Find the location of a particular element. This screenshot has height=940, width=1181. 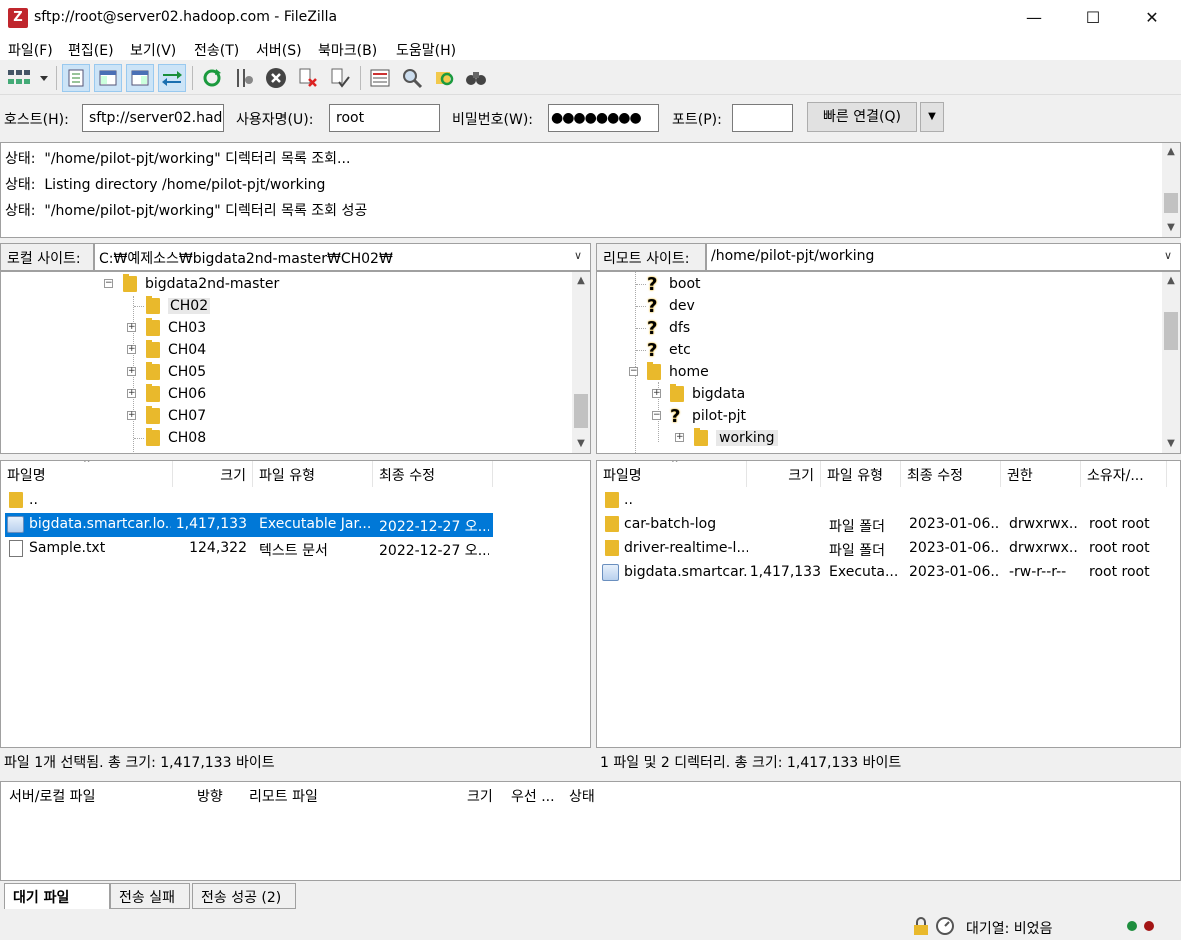

remote-path-input: /home/pilot-pjt/working is located at coordinates (943, 257).